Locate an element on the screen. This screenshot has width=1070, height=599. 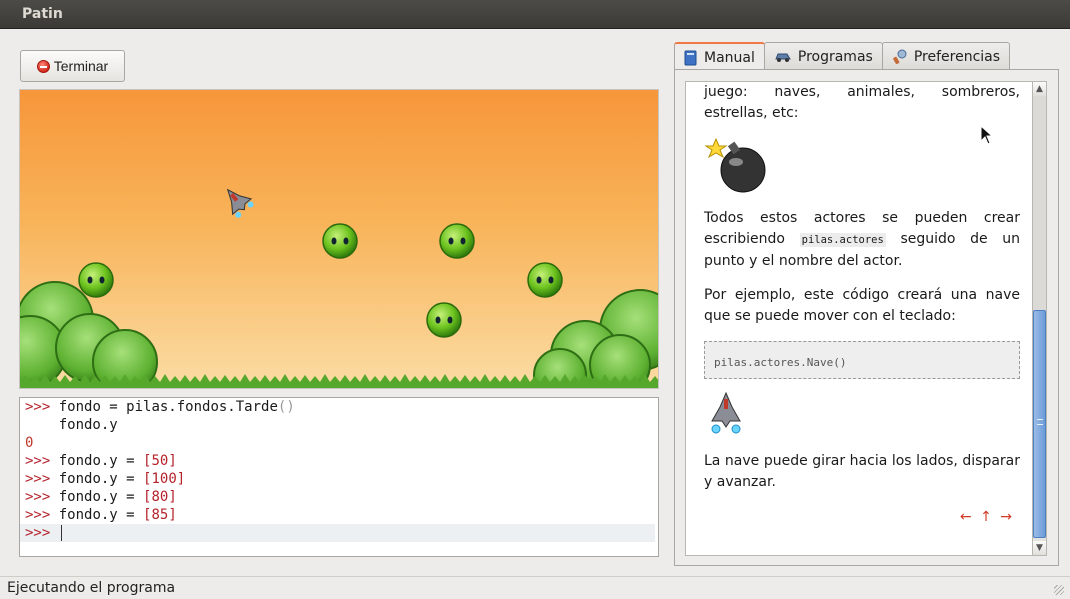
inline-code: pilas.actores is located at coordinates (842, 240).